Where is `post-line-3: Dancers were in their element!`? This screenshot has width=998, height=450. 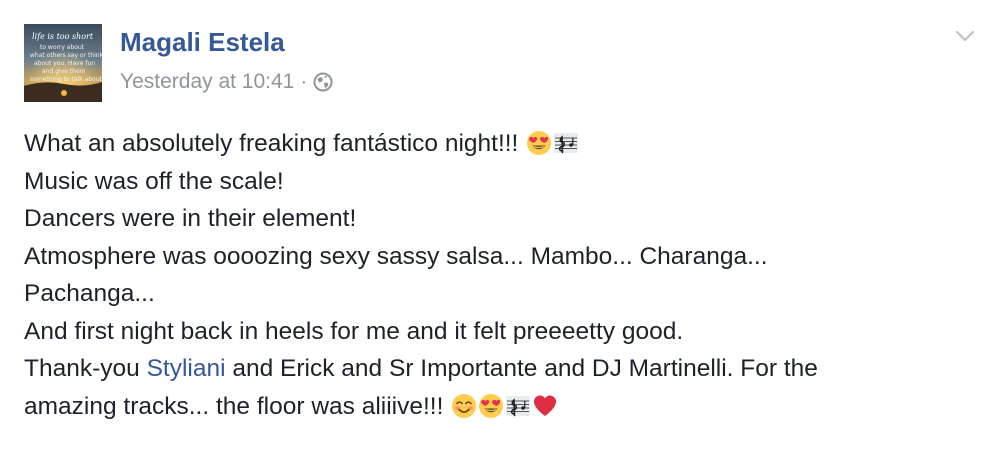
post-line-3: Dancers were in their element! is located at coordinates (190, 218).